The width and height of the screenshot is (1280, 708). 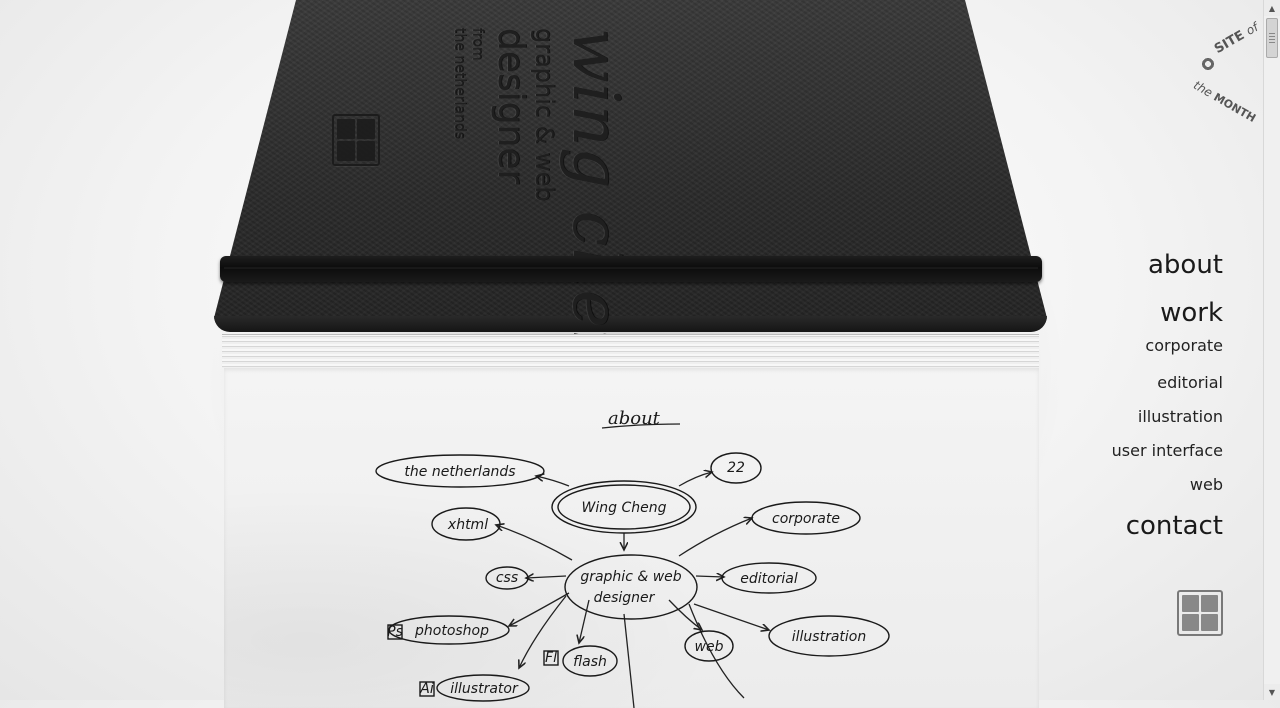 I want to click on mindmap-node-corporate: corporate, so click(x=806, y=519).